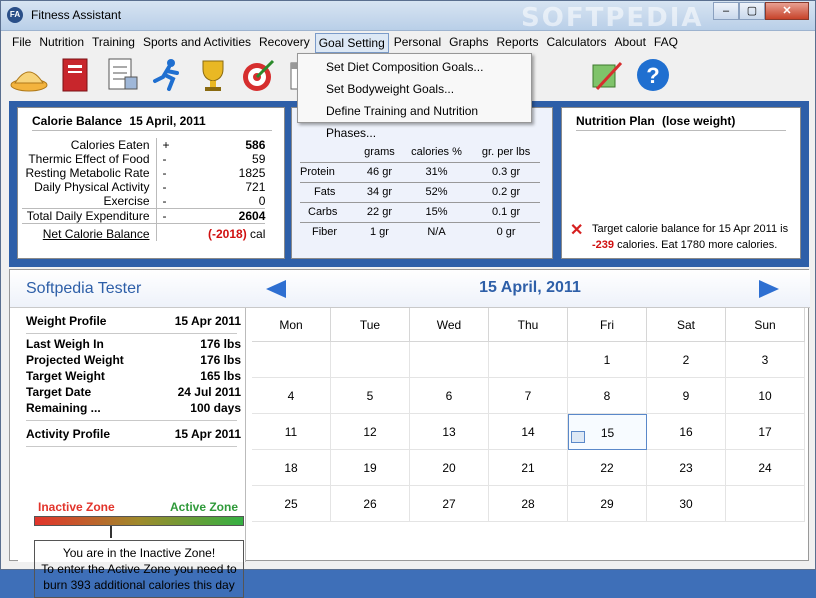 The height and width of the screenshot is (598, 816). I want to click on previous-day-arrow-icon, so click(276, 289).